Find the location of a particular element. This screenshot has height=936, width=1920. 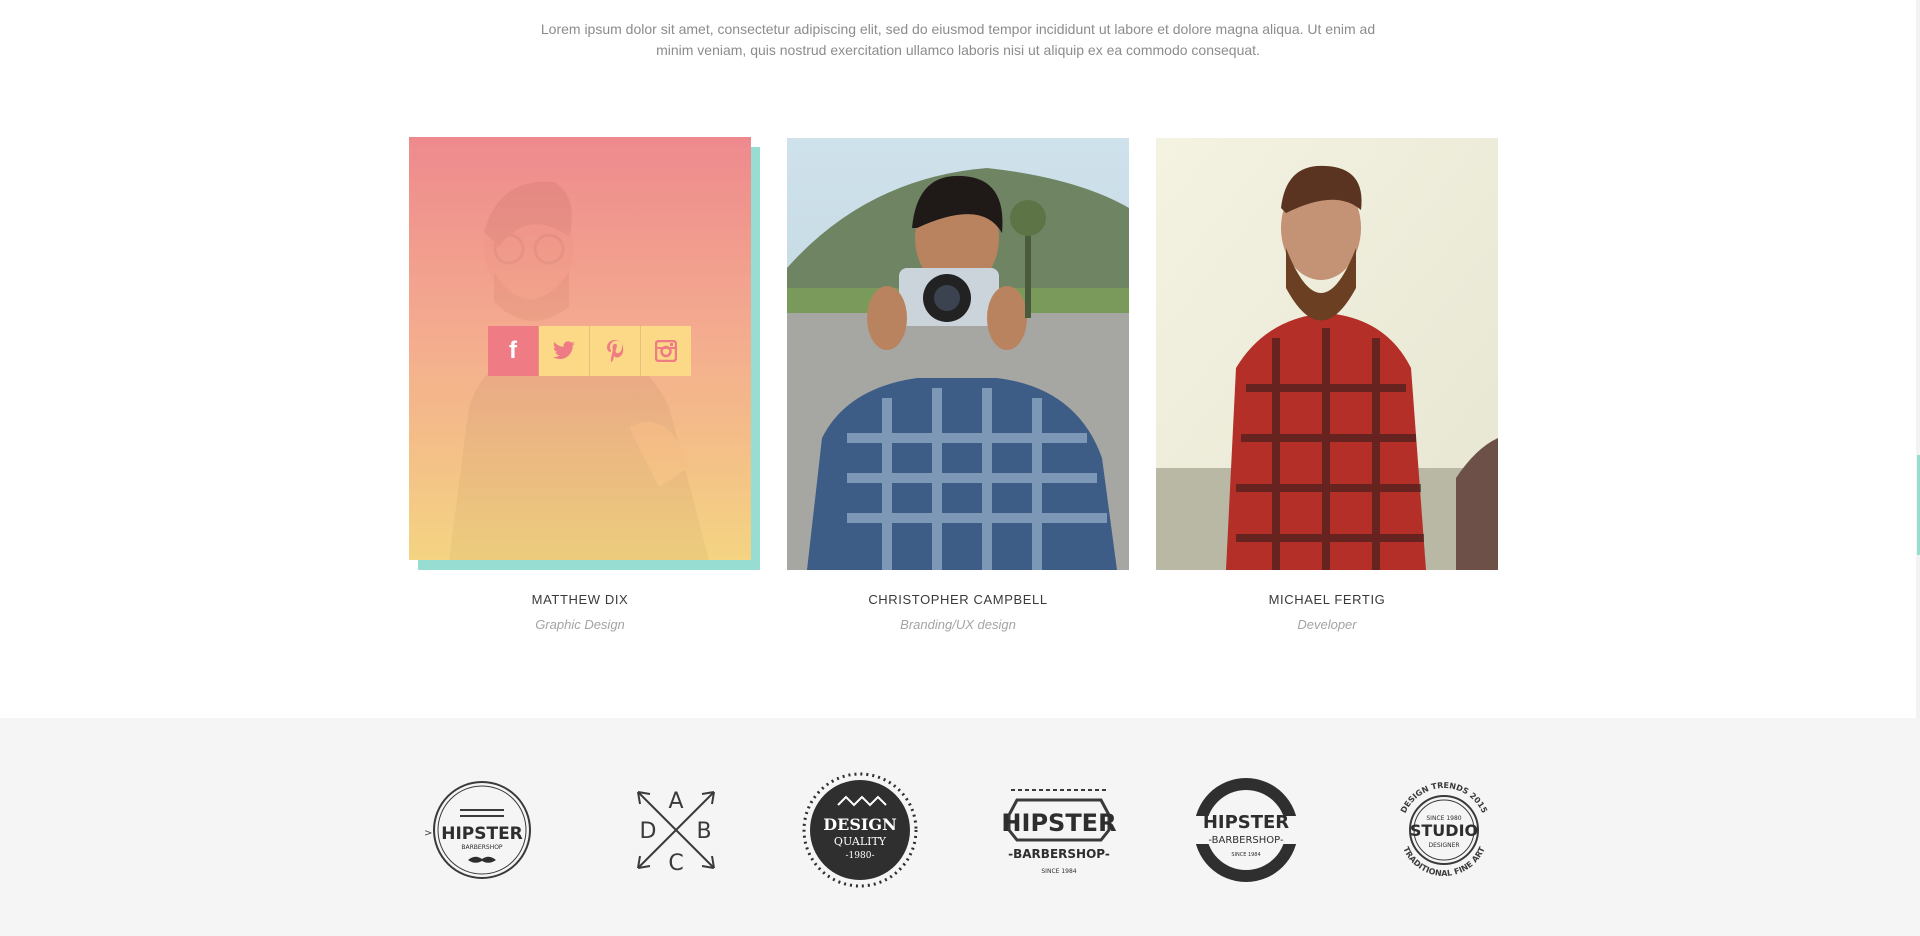

hipster-barbershop-banner-logo: HIPSTER -BARBERSHOP- SINCE 1984 is located at coordinates (1059, 830).